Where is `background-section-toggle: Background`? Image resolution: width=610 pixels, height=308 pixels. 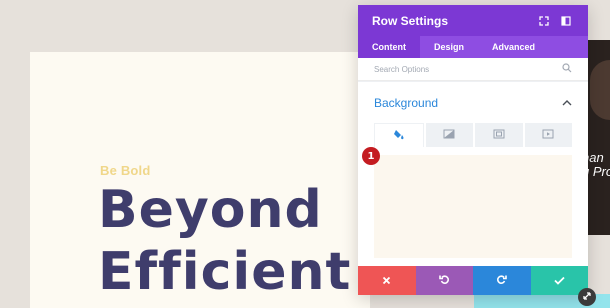
background-section-toggle: Background is located at coordinates (473, 102).